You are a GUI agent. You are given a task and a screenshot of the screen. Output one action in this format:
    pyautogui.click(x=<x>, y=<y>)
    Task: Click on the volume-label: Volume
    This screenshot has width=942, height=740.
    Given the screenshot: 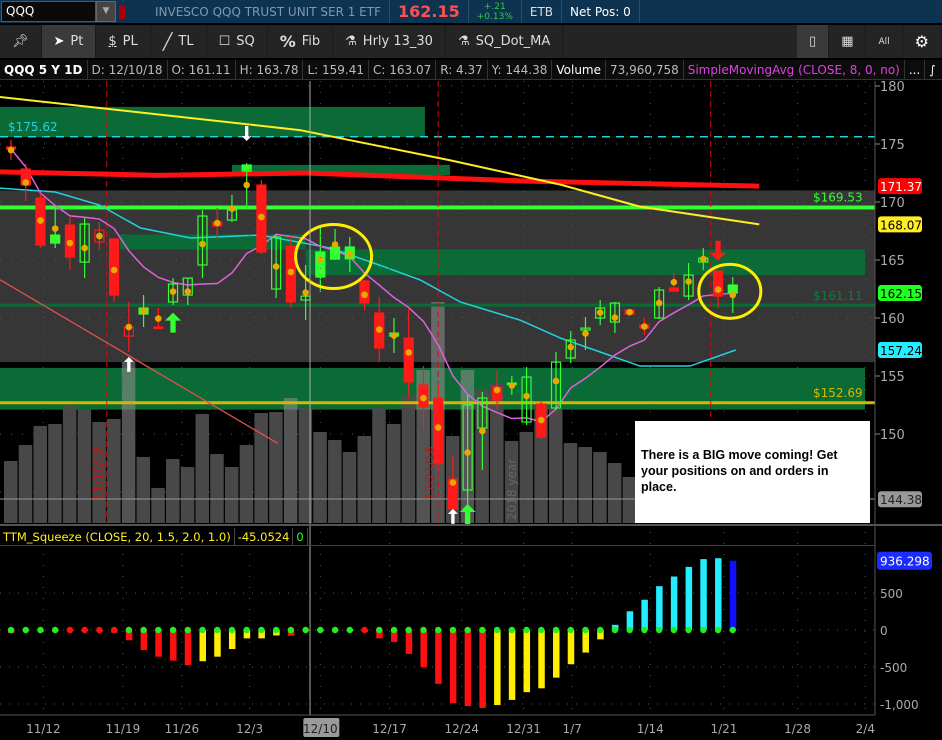 What is the action you would take?
    pyautogui.click(x=579, y=69)
    